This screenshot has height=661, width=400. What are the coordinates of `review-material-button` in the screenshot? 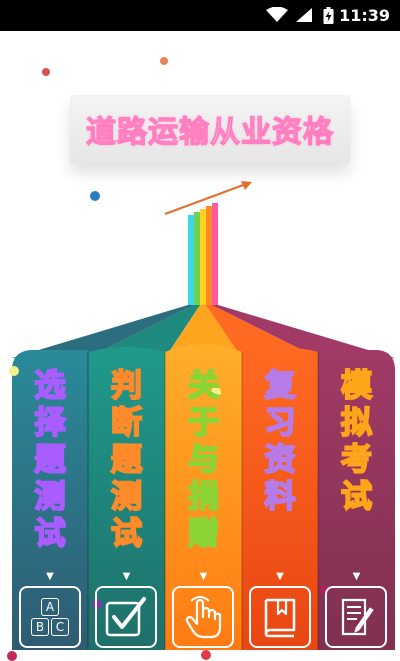 It's located at (280, 617).